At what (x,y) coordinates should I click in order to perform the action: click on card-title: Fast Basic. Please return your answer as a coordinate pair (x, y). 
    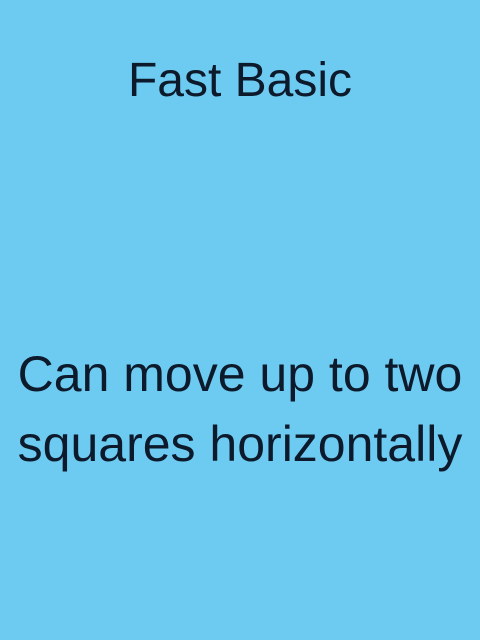
    Looking at the image, I should click on (240, 80).